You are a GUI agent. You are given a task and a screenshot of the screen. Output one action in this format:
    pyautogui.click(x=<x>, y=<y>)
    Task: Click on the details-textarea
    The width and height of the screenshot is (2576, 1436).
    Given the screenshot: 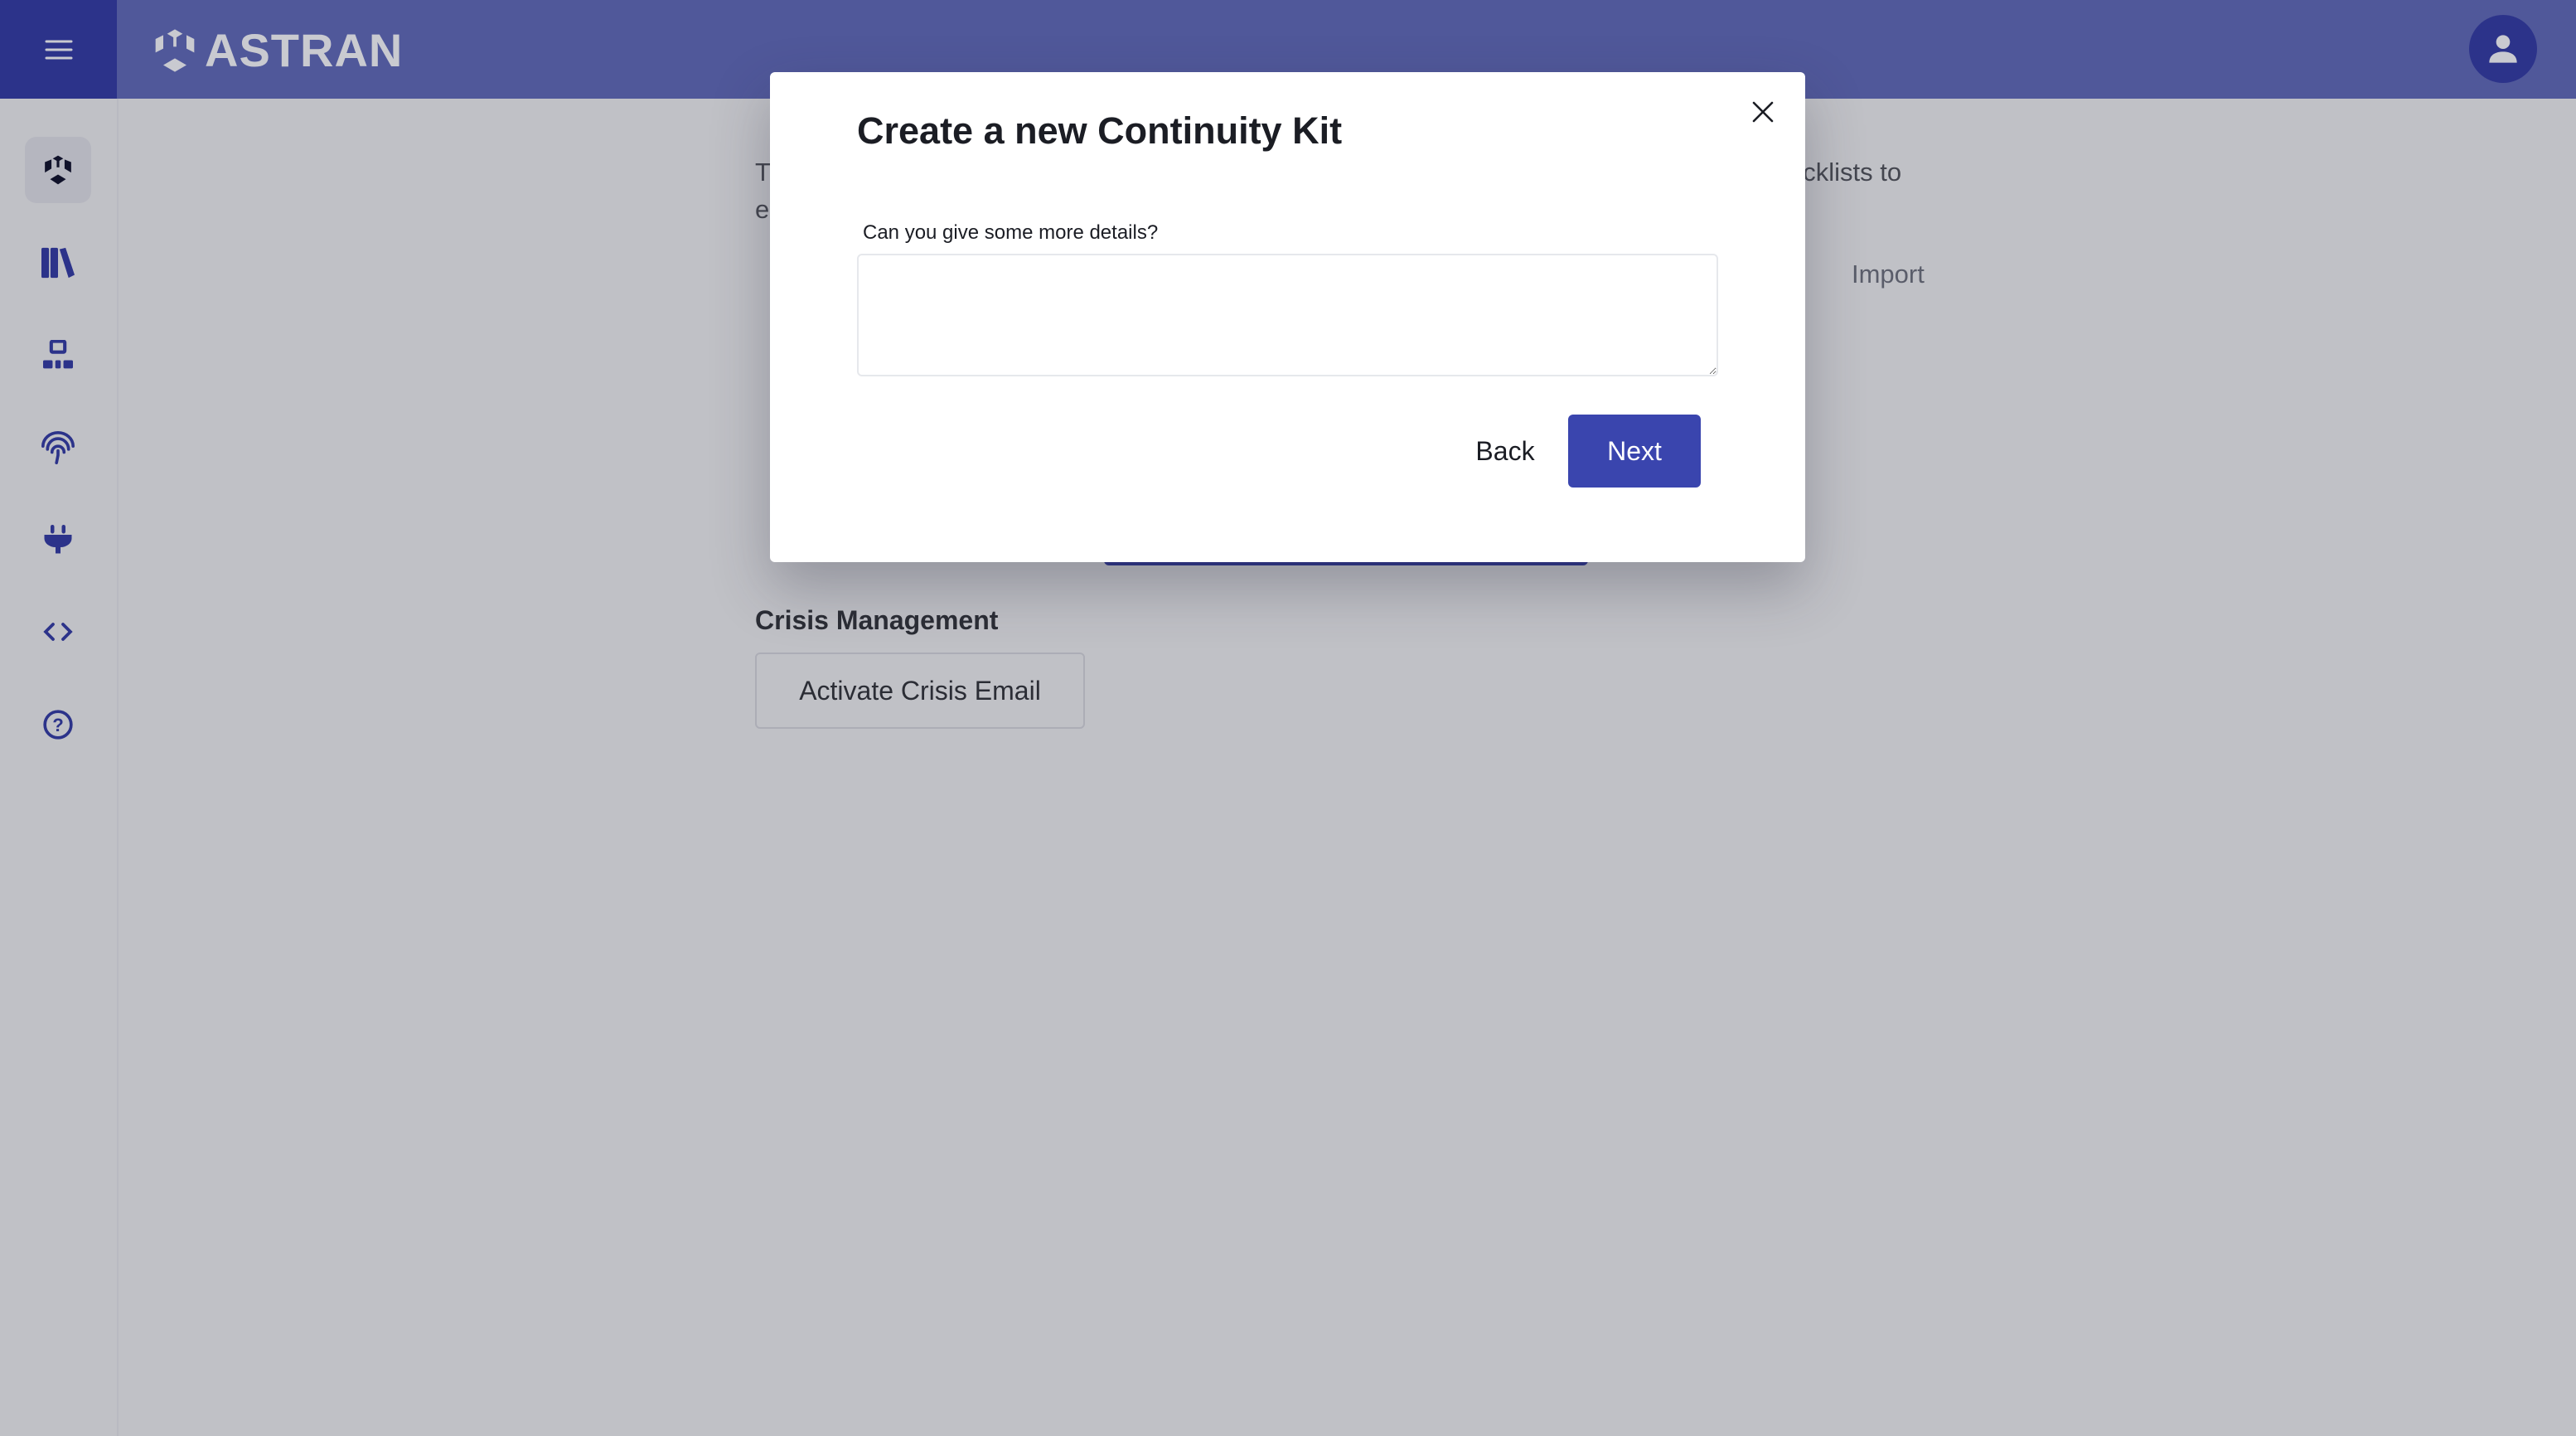 What is the action you would take?
    pyautogui.click(x=1287, y=315)
    